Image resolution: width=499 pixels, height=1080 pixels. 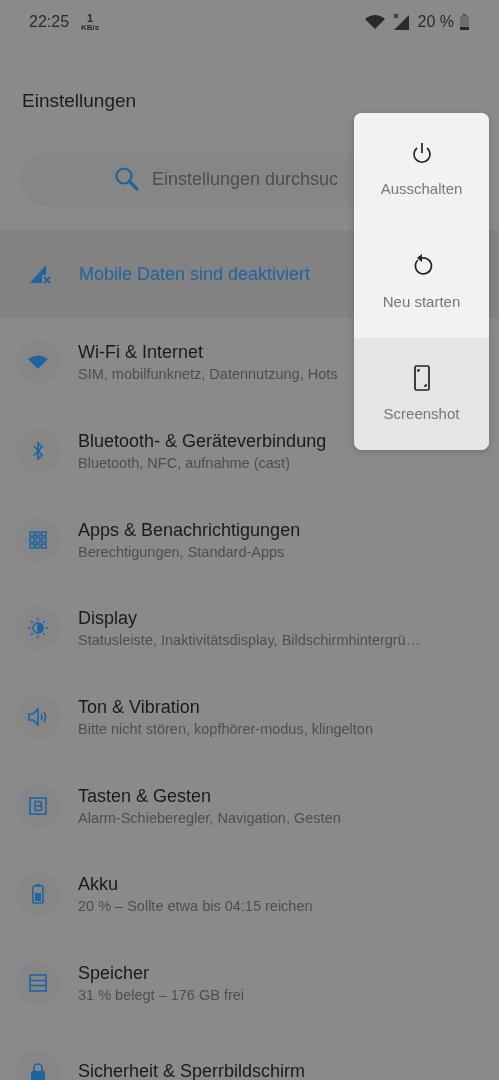 I want to click on phone-screenshot-icon, so click(x=421, y=378).